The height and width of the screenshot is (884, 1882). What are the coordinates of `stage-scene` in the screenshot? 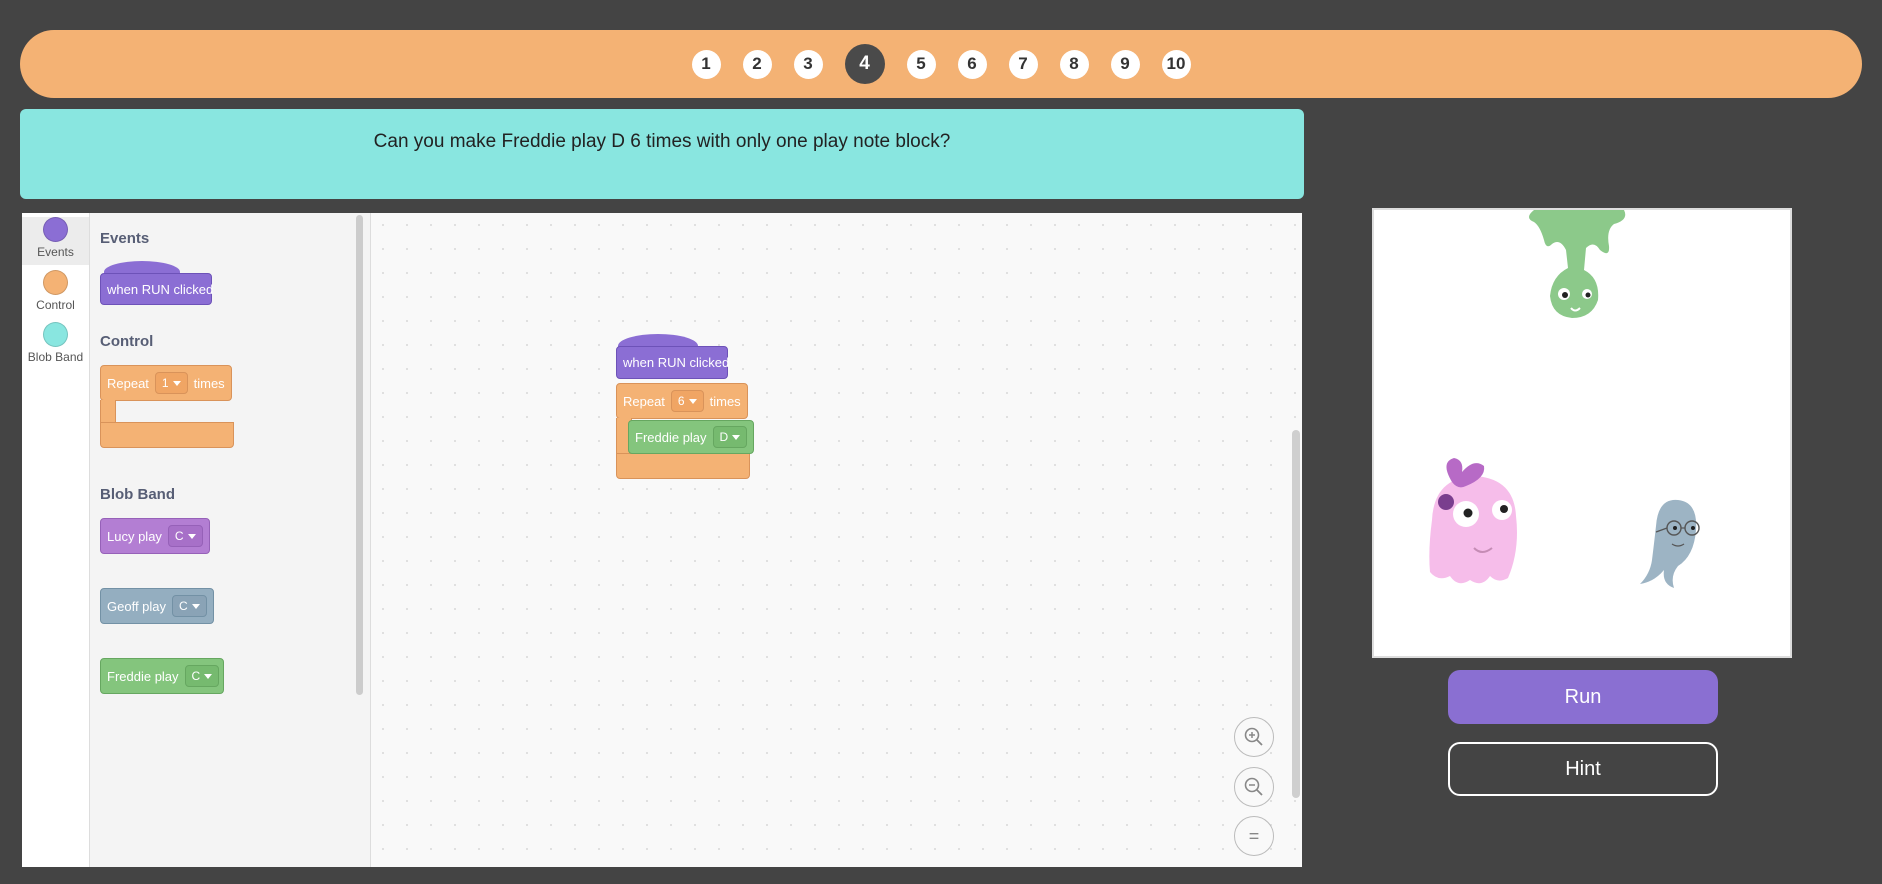 It's located at (1564, 399).